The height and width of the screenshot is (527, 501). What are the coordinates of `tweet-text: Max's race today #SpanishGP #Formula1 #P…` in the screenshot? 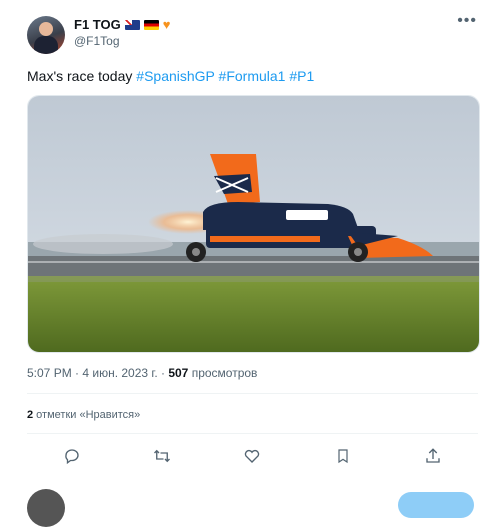 It's located at (170, 76).